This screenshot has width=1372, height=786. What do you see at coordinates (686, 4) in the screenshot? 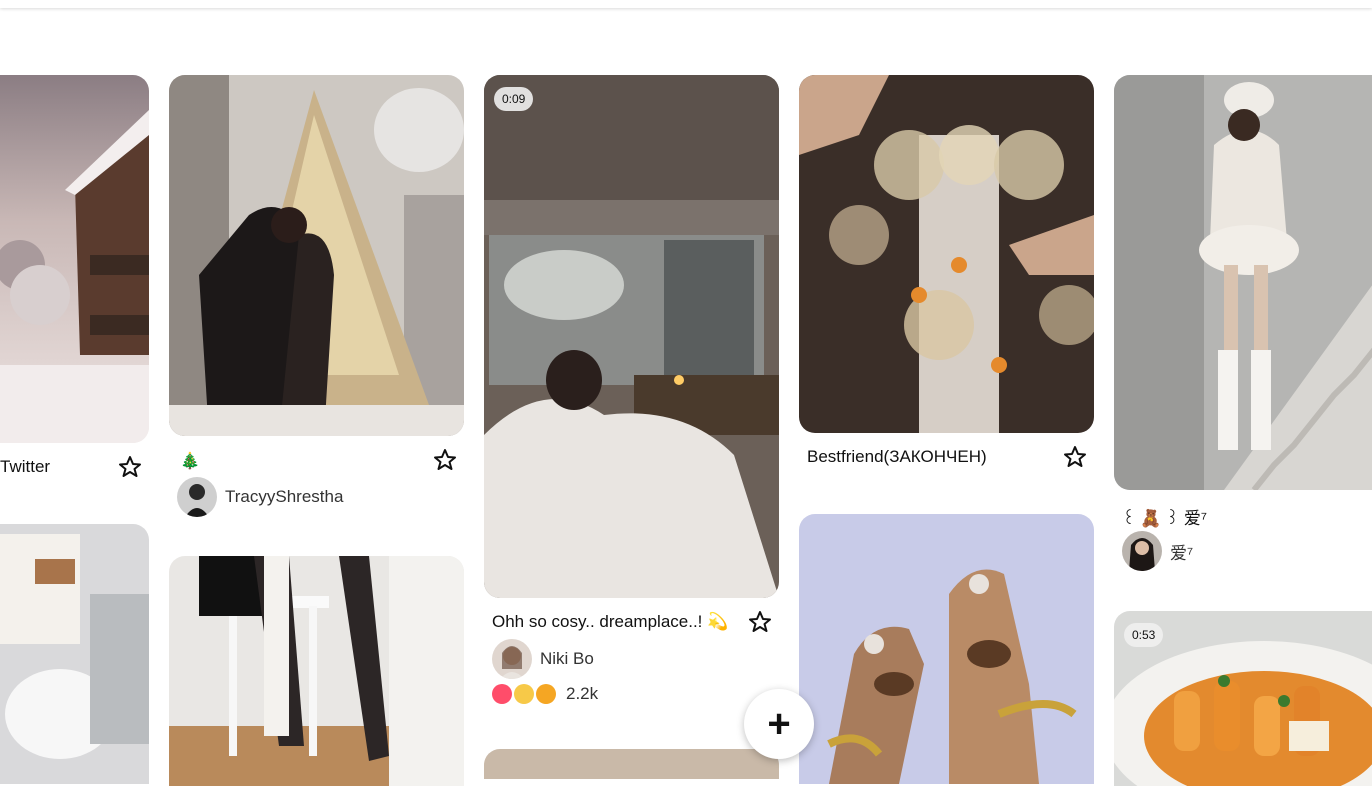
I see `top-bar` at bounding box center [686, 4].